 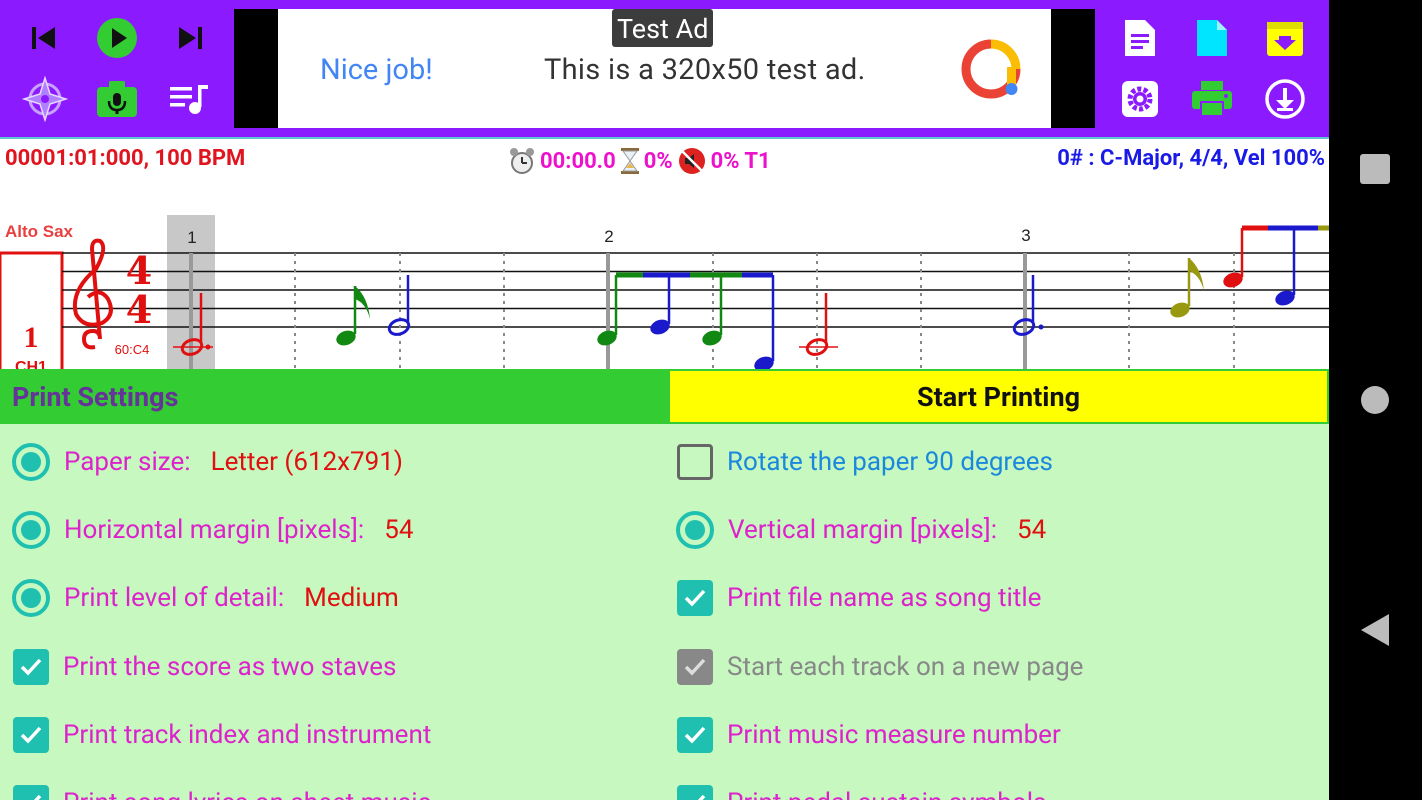 What do you see at coordinates (191, 237) in the screenshot?
I see `measure-number-1: 1` at bounding box center [191, 237].